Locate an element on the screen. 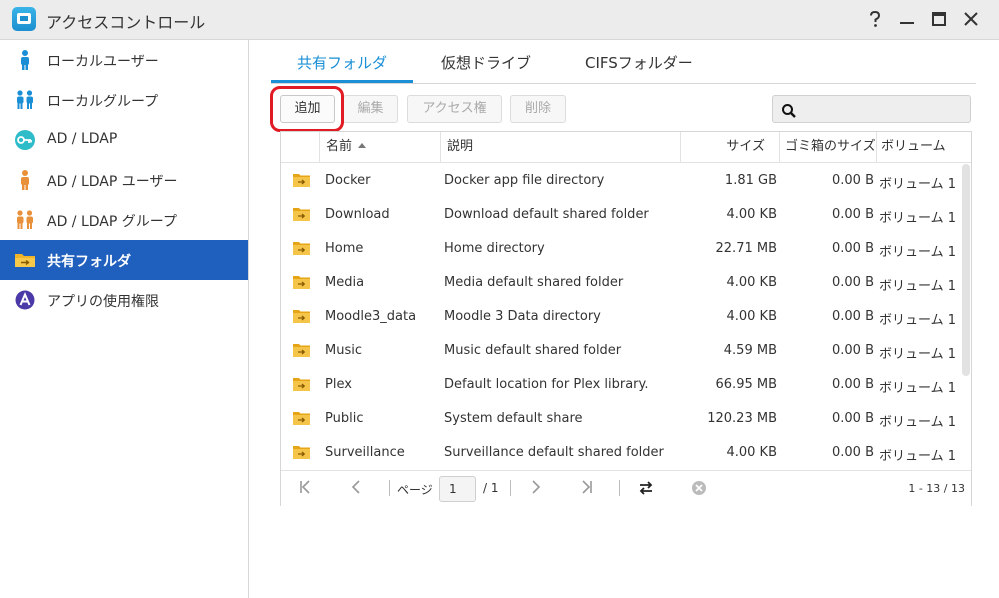  sidebar-item-shared-folders: 共有フォルダ is located at coordinates (124, 260).